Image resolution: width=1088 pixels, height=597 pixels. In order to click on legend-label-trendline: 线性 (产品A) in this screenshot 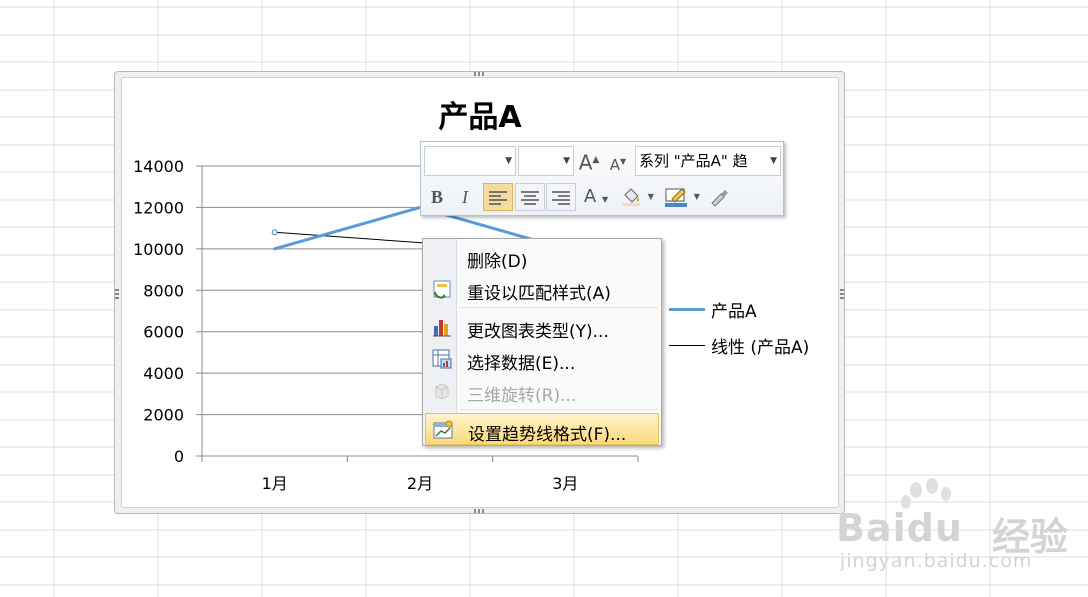, I will do `click(760, 348)`.